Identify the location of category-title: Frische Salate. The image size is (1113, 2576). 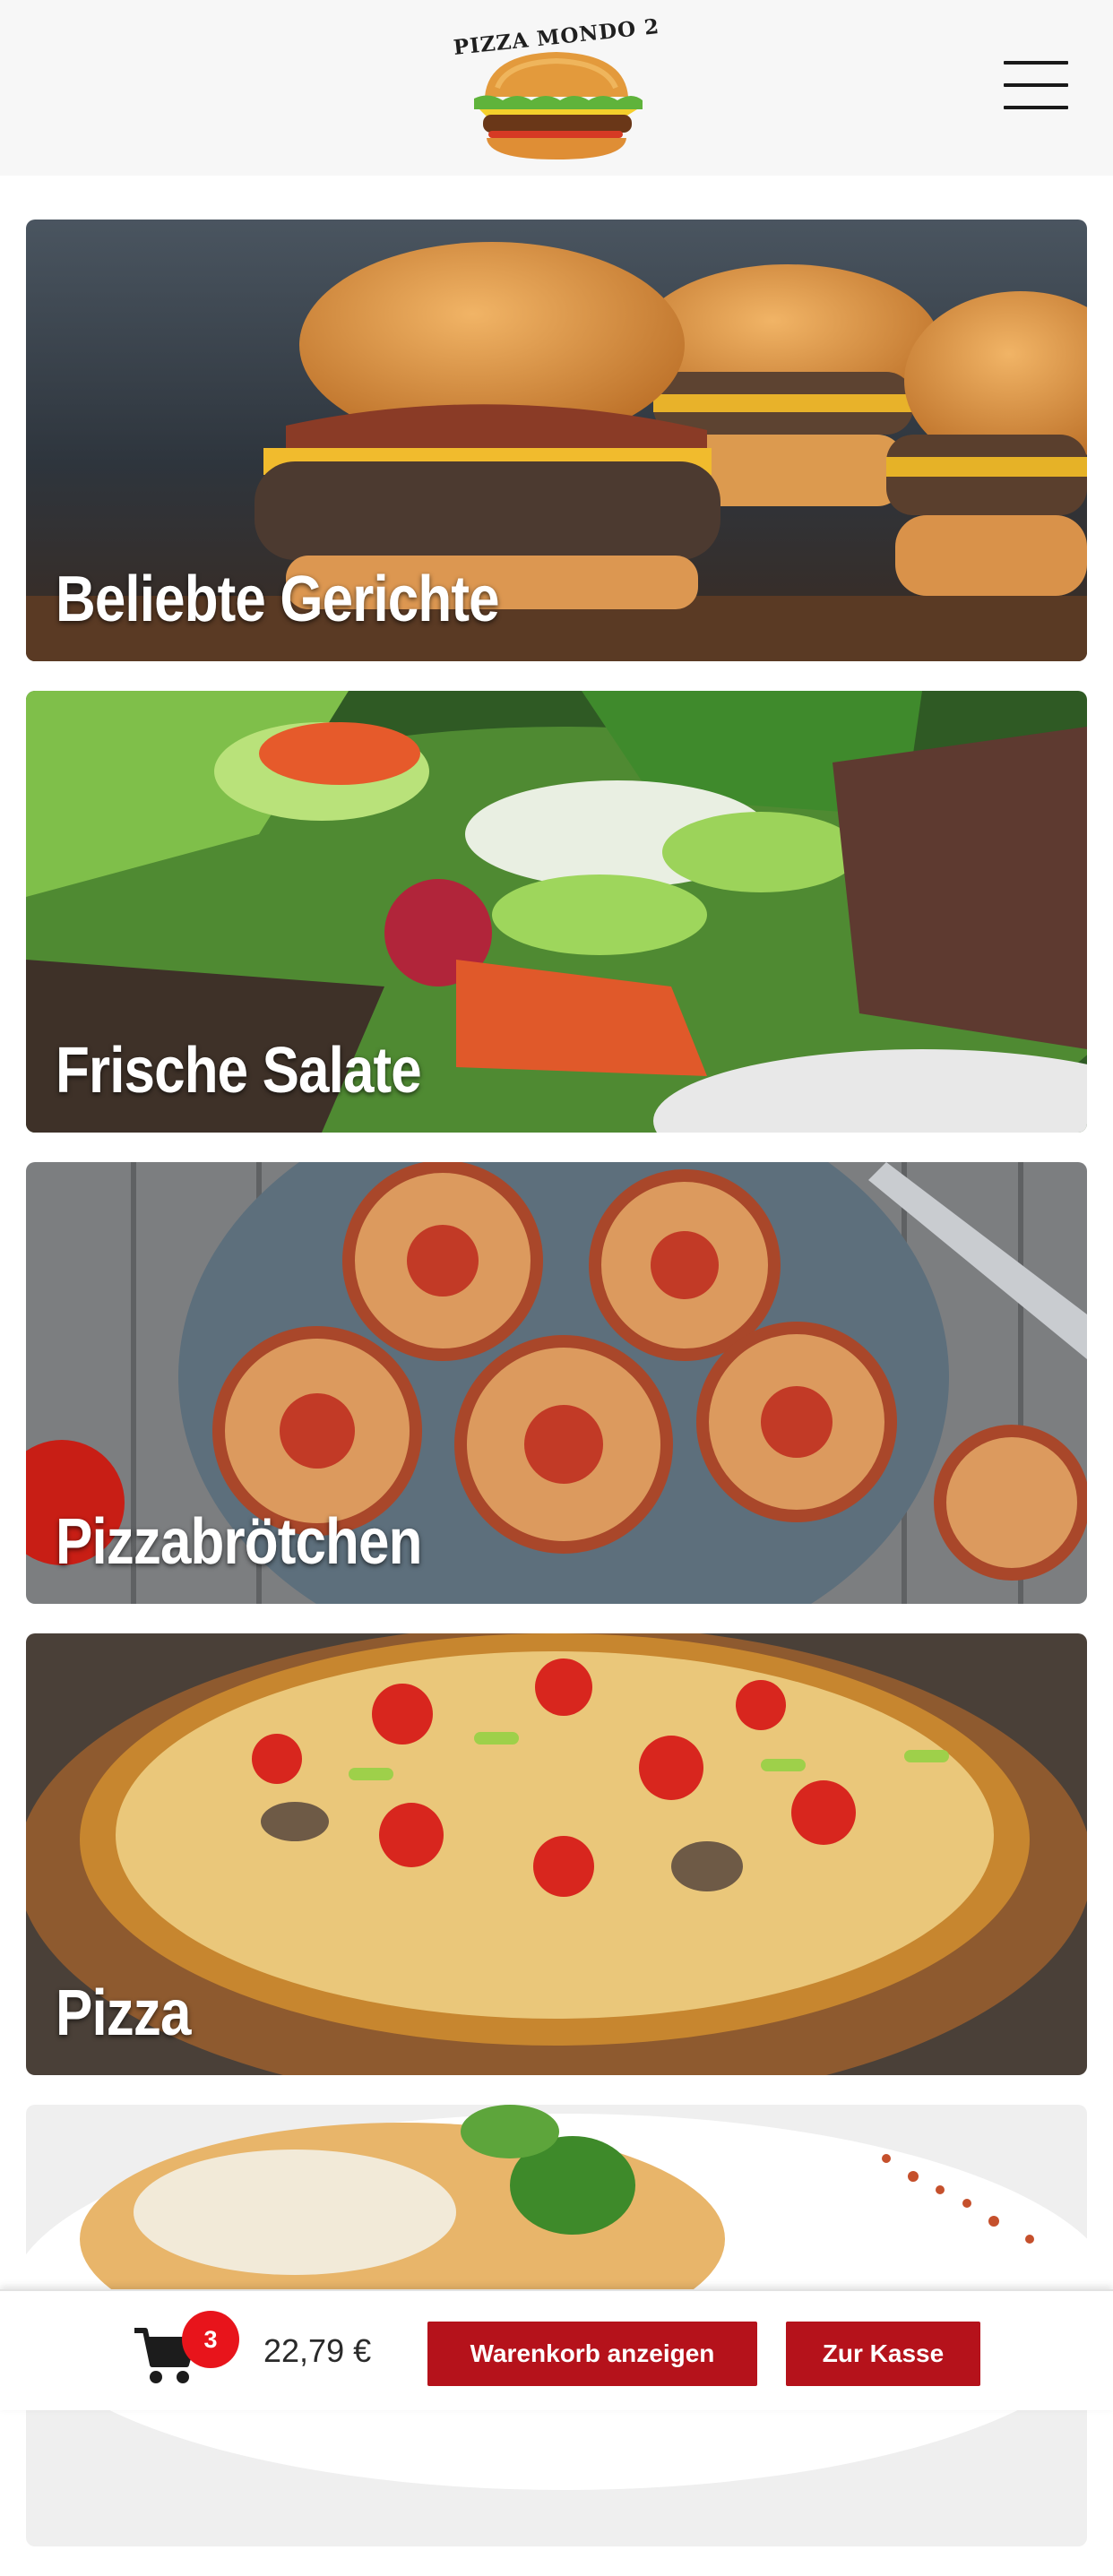
(239, 1071).